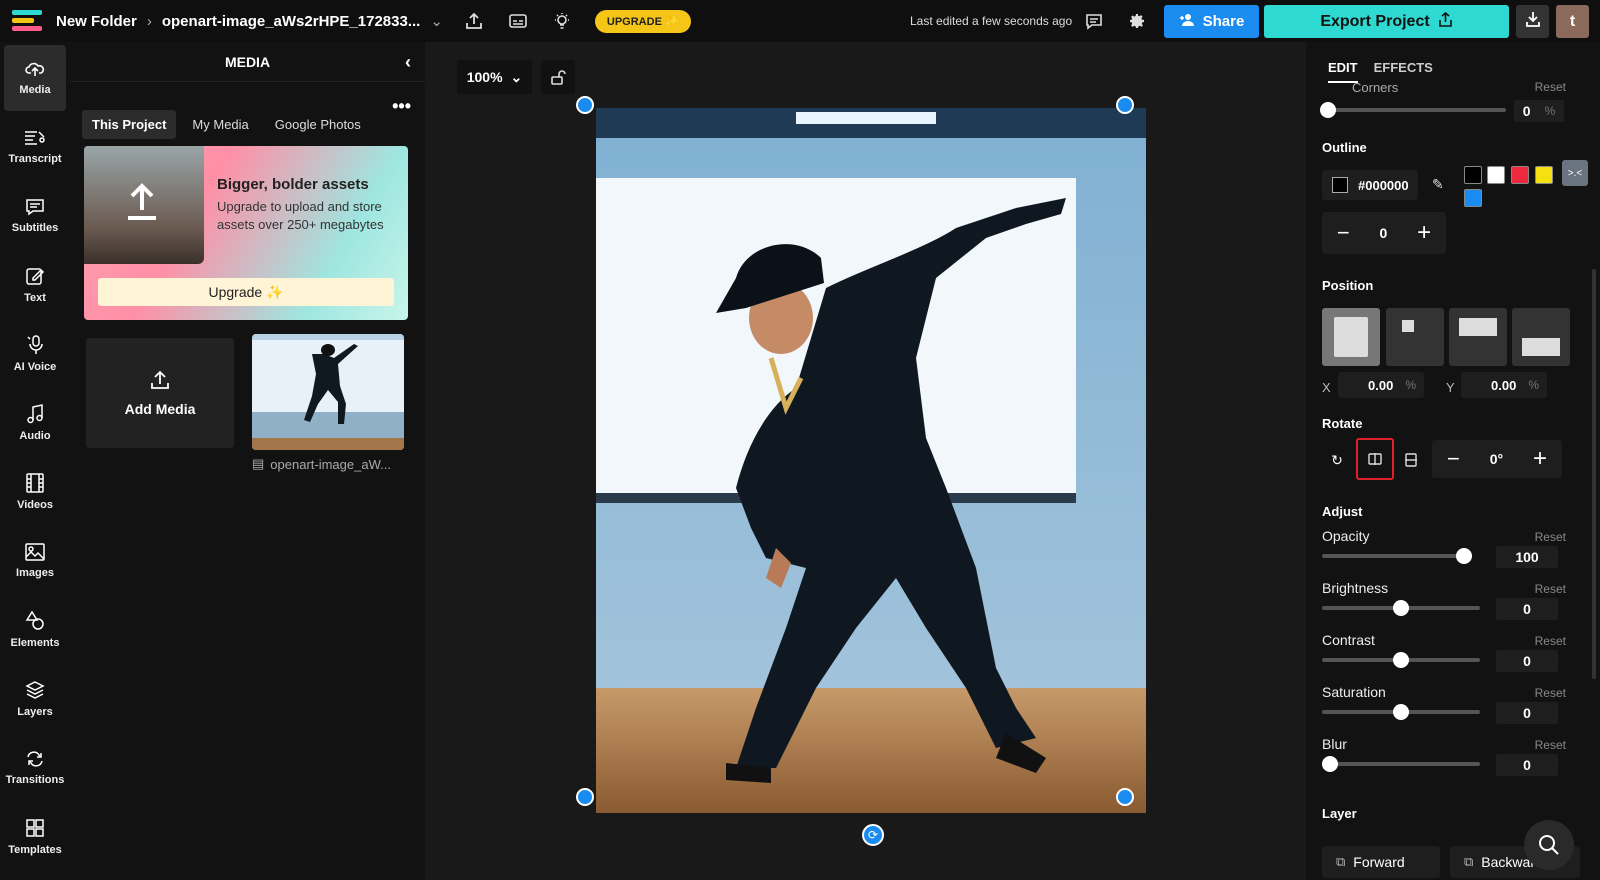 This screenshot has width=1600, height=880. I want to click on saturation-slider, so click(1401, 712).